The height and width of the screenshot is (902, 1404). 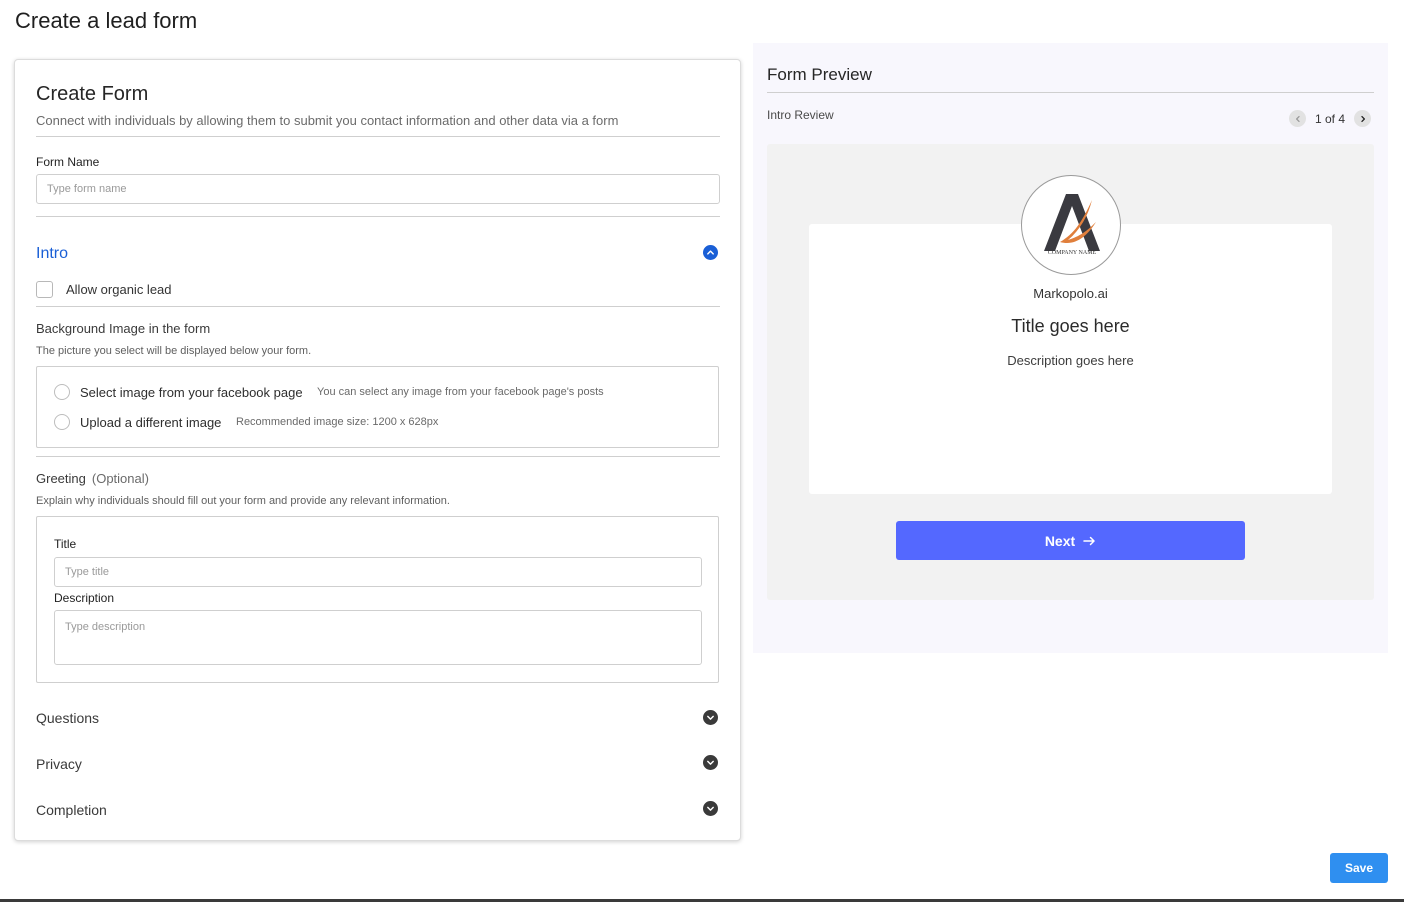 What do you see at coordinates (120, 478) in the screenshot?
I see `optional-tag: (Optional)` at bounding box center [120, 478].